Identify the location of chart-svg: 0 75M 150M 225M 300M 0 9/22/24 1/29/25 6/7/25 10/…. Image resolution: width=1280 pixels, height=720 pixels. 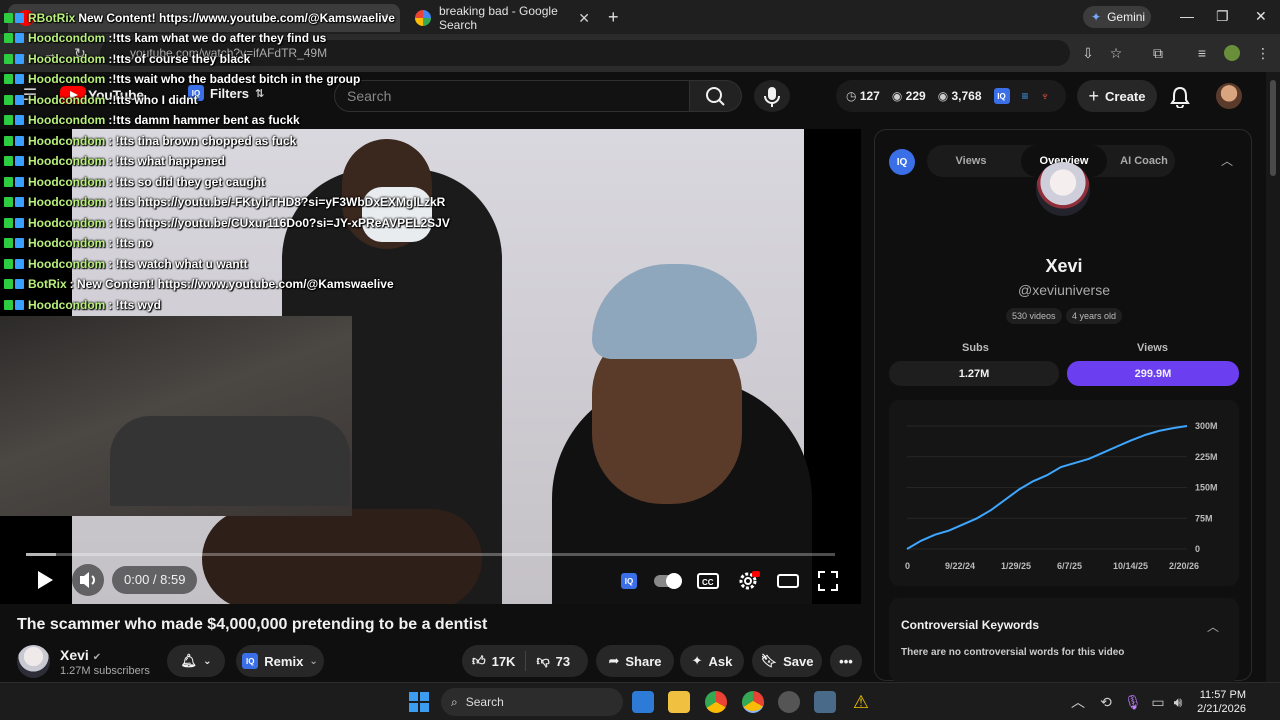
(1061, 496).